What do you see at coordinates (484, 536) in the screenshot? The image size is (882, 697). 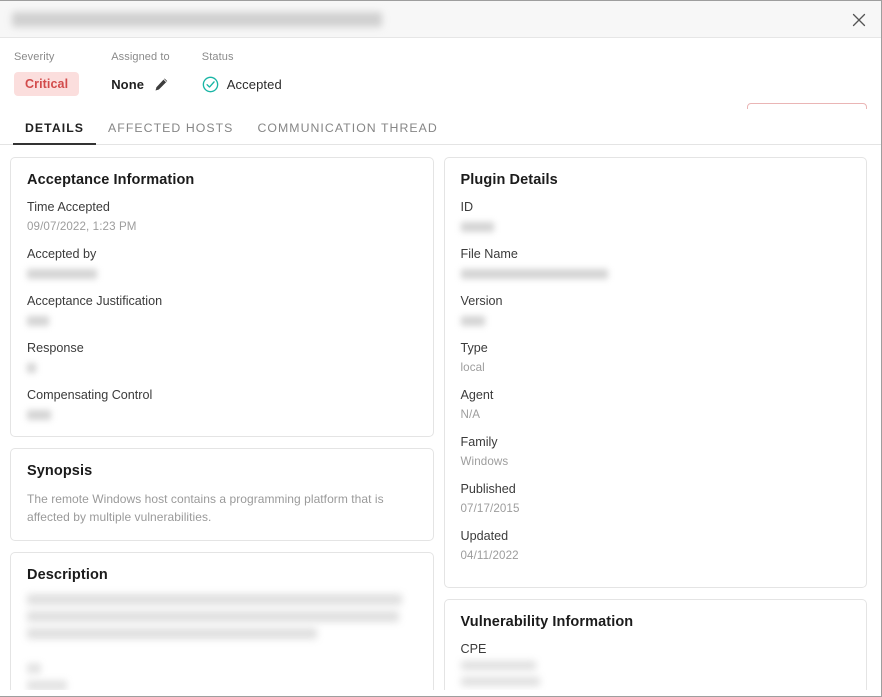 I see `field-label: Updated` at bounding box center [484, 536].